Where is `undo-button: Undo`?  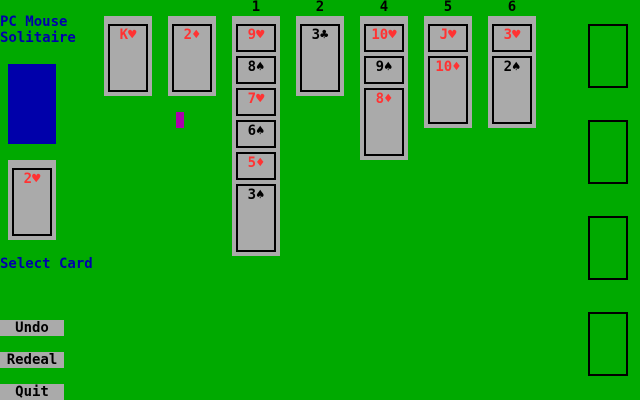
undo-button: Undo is located at coordinates (32, 328).